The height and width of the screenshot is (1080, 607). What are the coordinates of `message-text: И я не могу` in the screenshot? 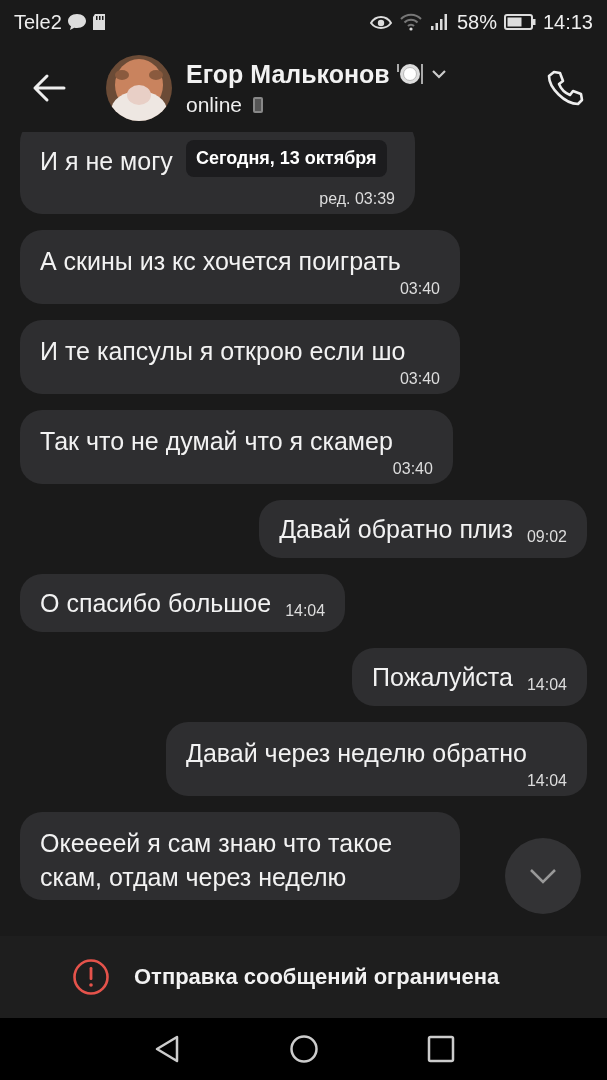 It's located at (106, 161).